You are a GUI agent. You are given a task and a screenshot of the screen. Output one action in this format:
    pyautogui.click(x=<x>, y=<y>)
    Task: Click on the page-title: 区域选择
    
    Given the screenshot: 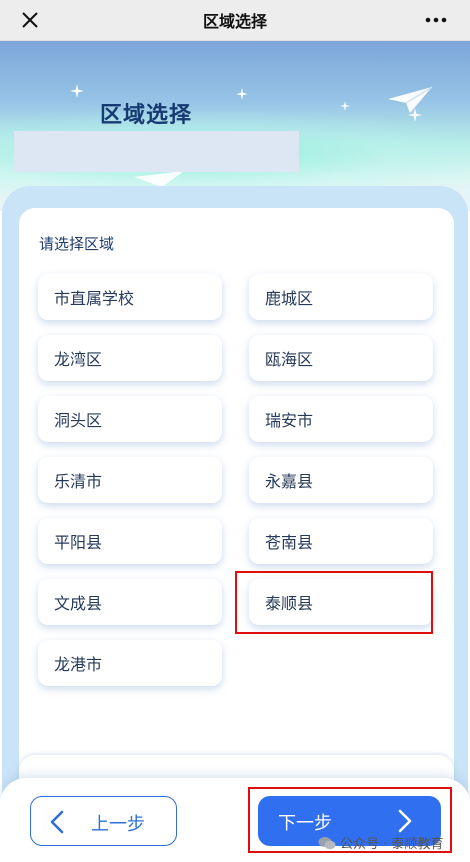 What is the action you would take?
    pyautogui.click(x=234, y=21)
    